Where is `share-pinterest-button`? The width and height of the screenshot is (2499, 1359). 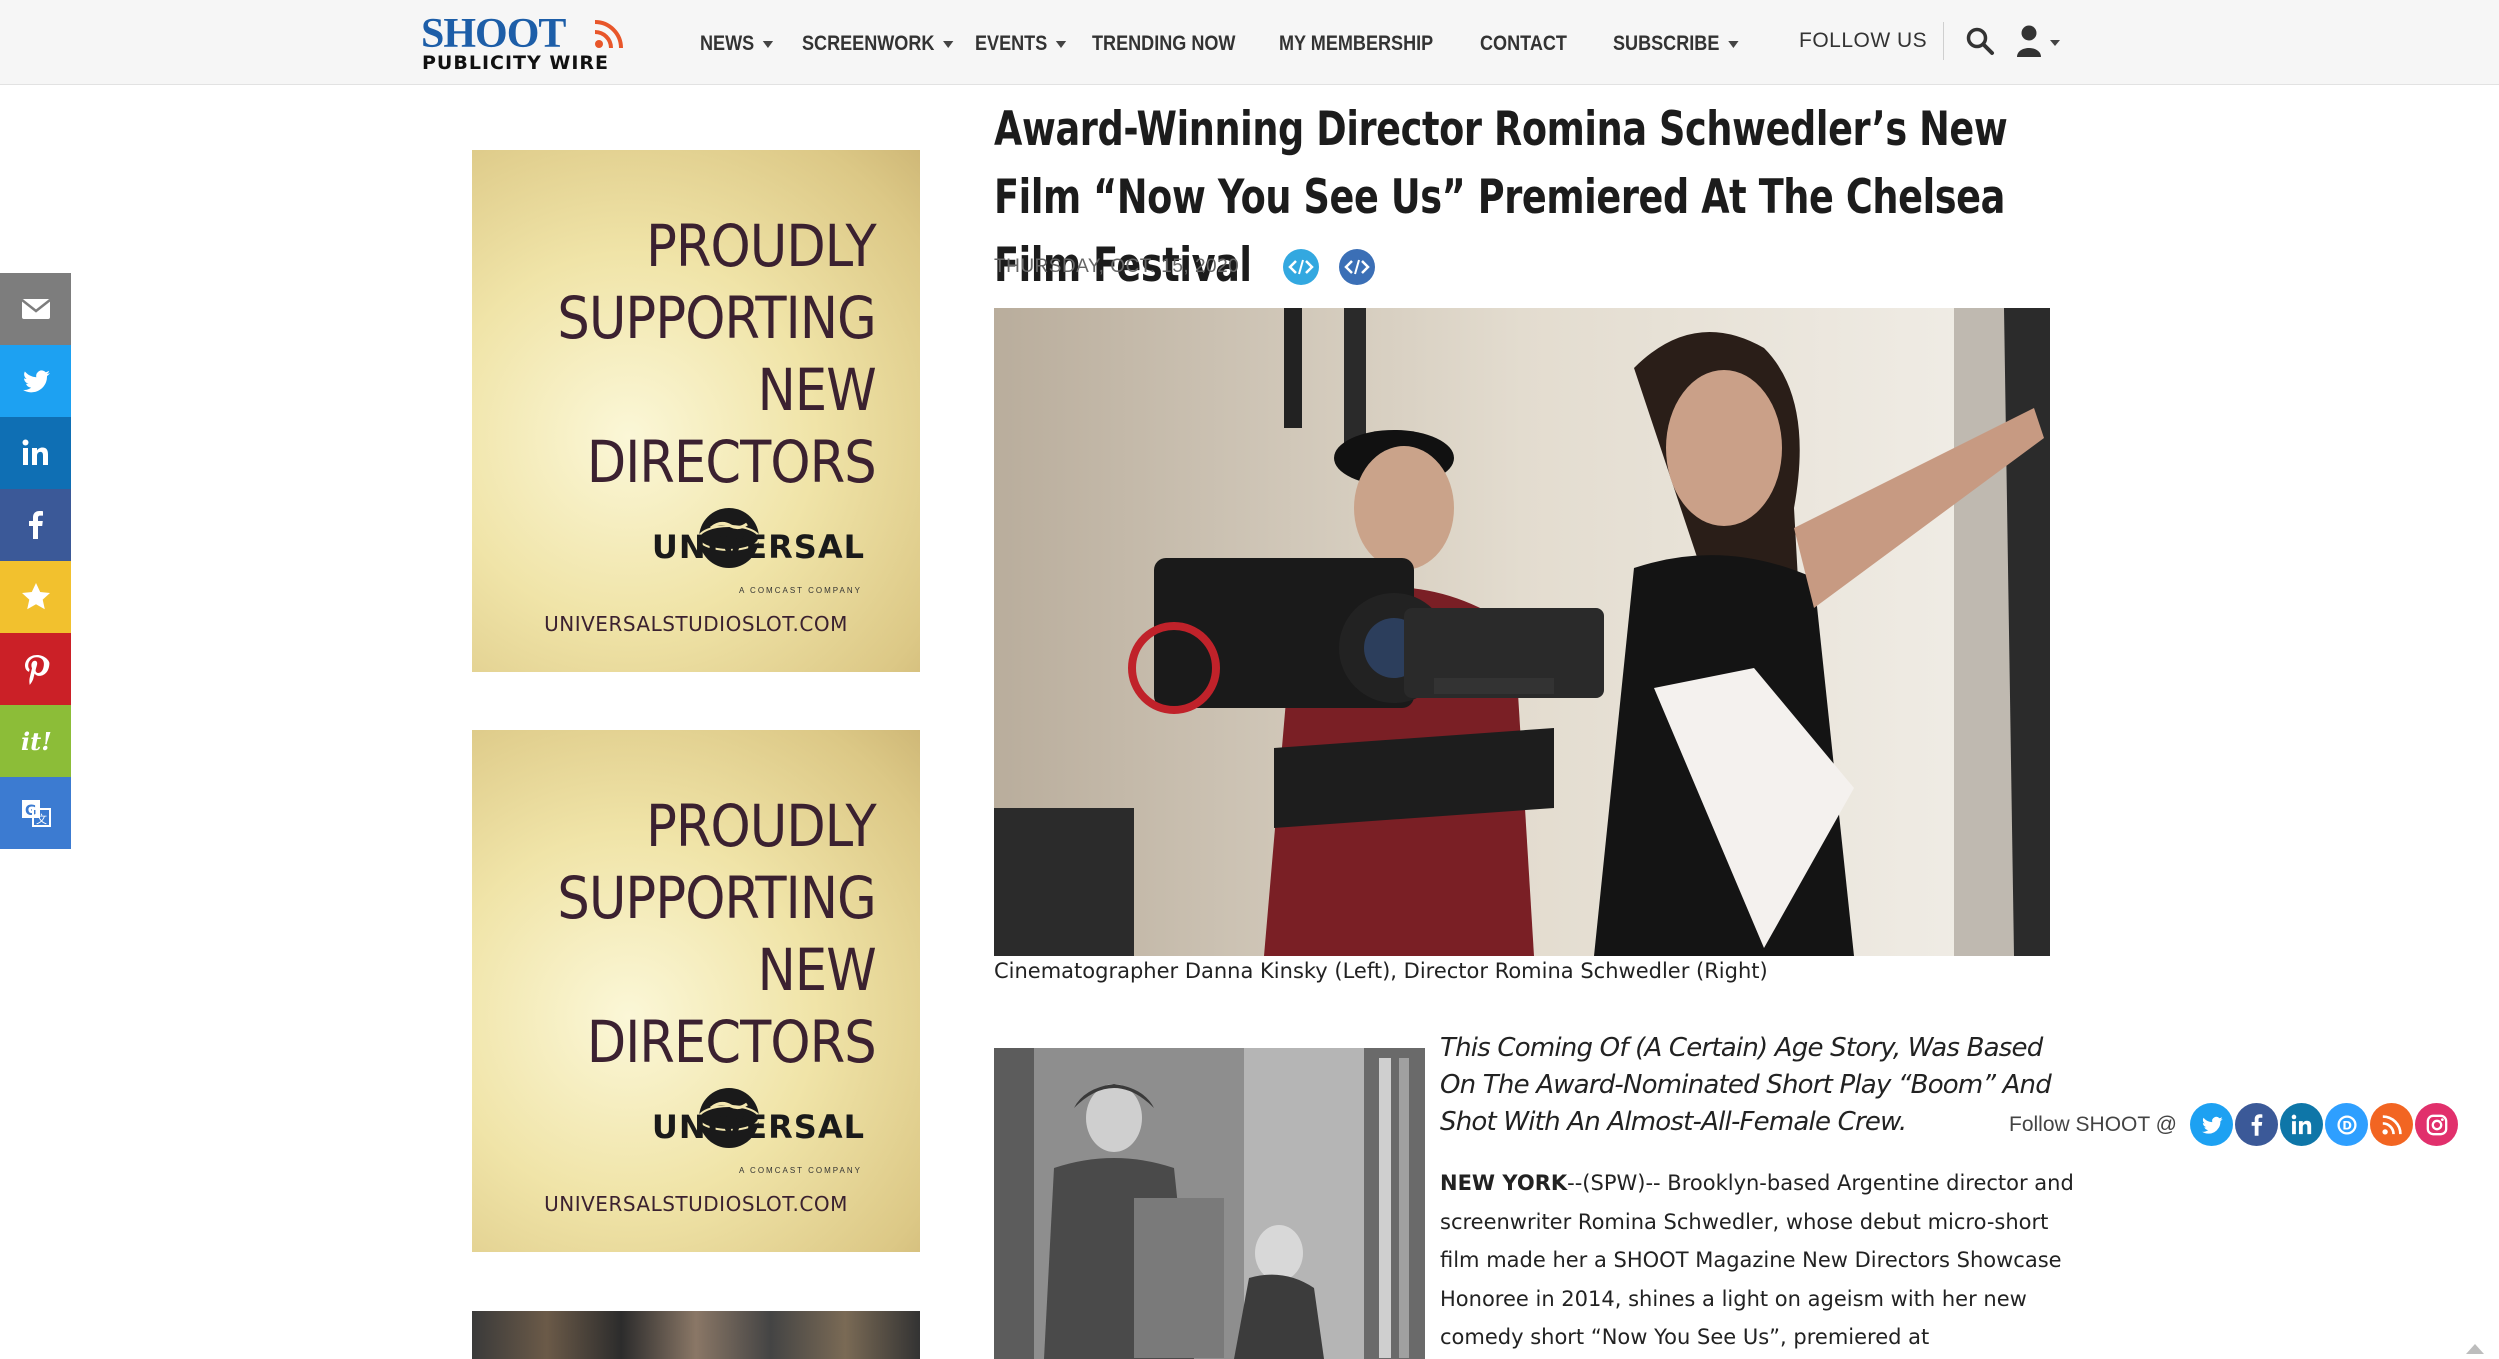 share-pinterest-button is located at coordinates (35, 669).